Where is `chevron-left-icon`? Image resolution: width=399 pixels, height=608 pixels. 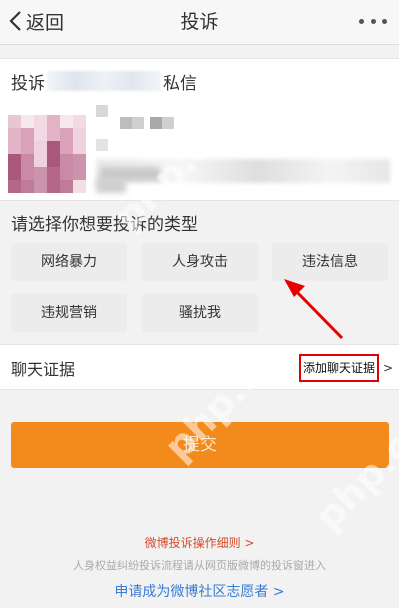
chevron-left-icon is located at coordinates (15, 21).